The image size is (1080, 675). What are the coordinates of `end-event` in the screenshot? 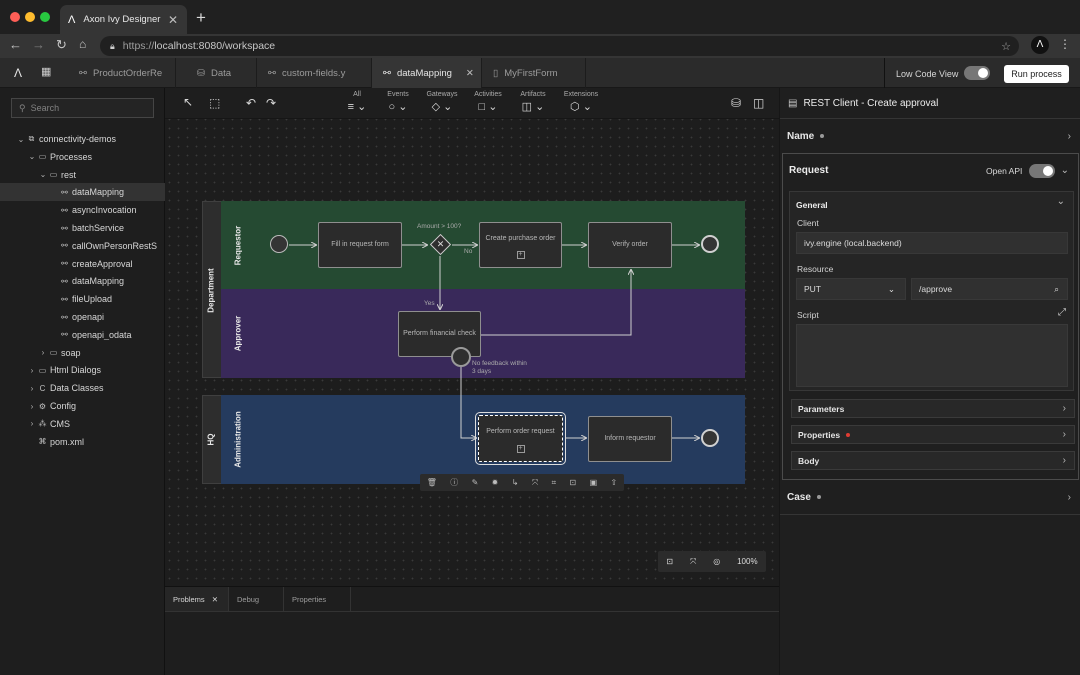 It's located at (710, 244).